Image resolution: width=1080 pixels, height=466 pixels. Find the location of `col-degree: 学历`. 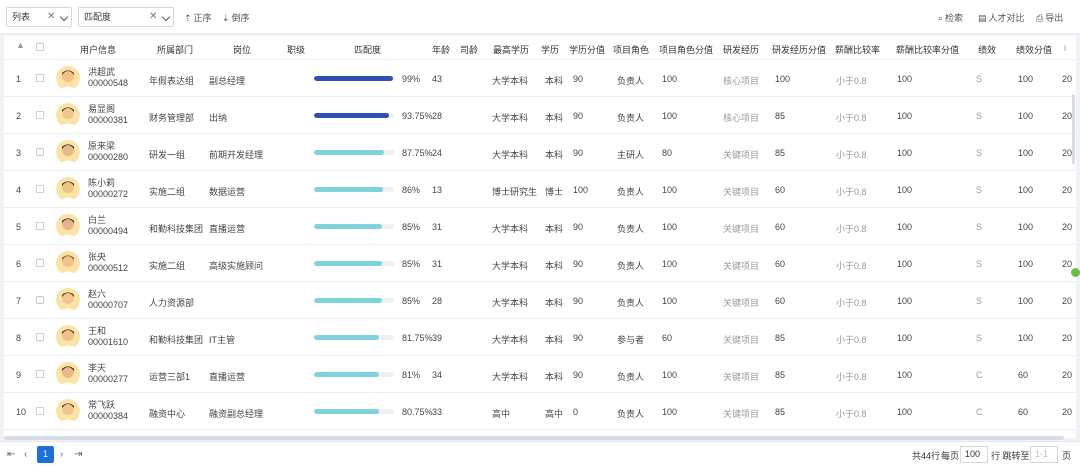

col-degree: 学历 is located at coordinates (550, 49).